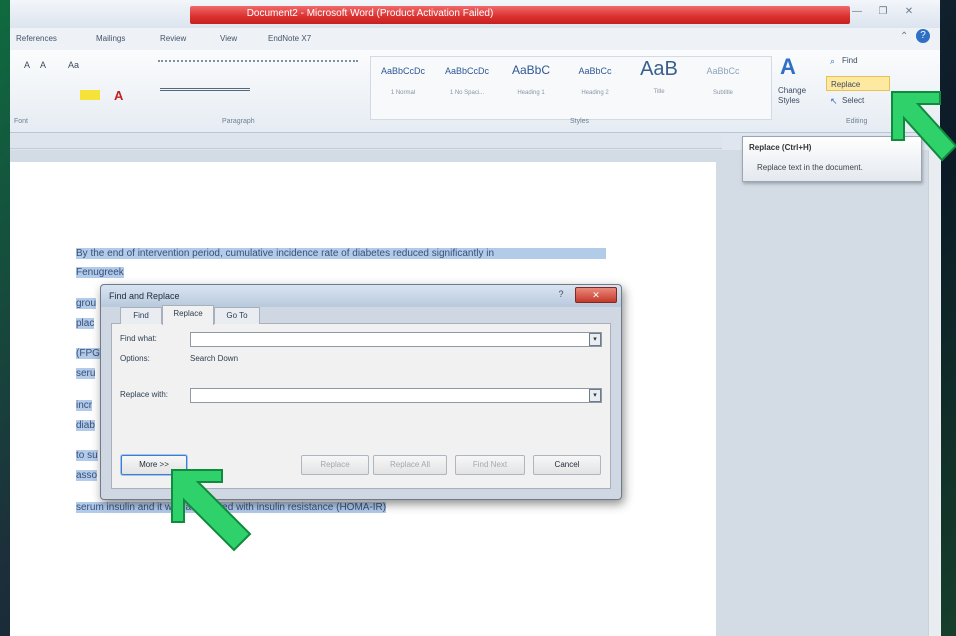  I want to click on arrow-to-more, so click(211, 510).